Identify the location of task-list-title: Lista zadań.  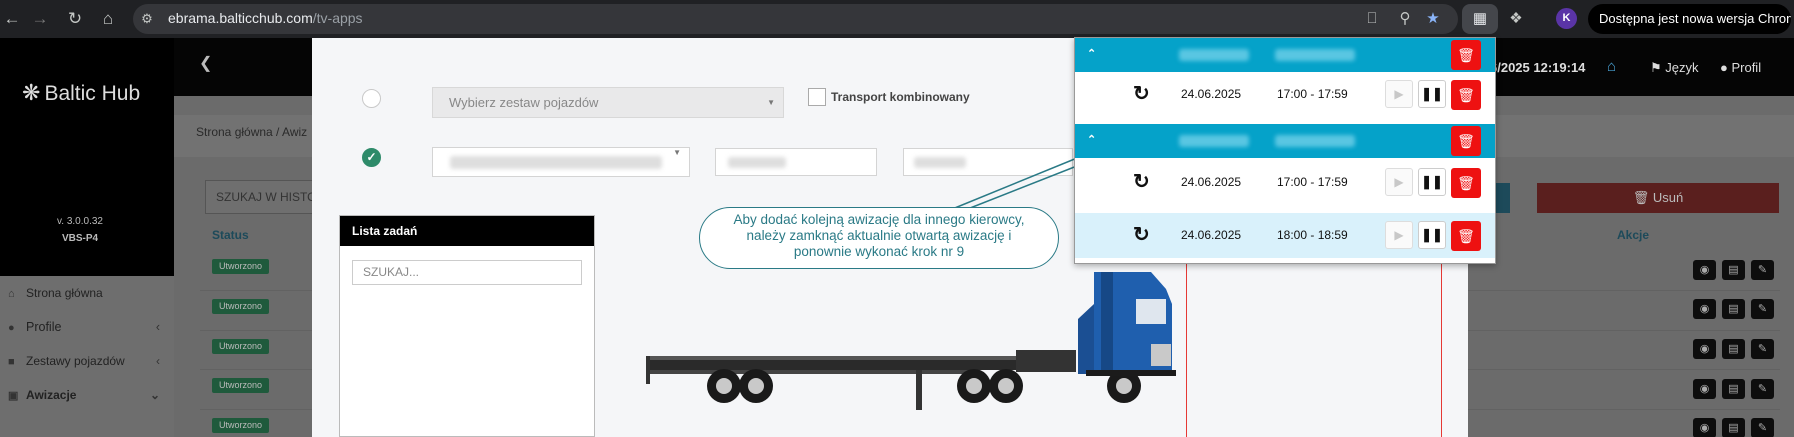
(467, 231).